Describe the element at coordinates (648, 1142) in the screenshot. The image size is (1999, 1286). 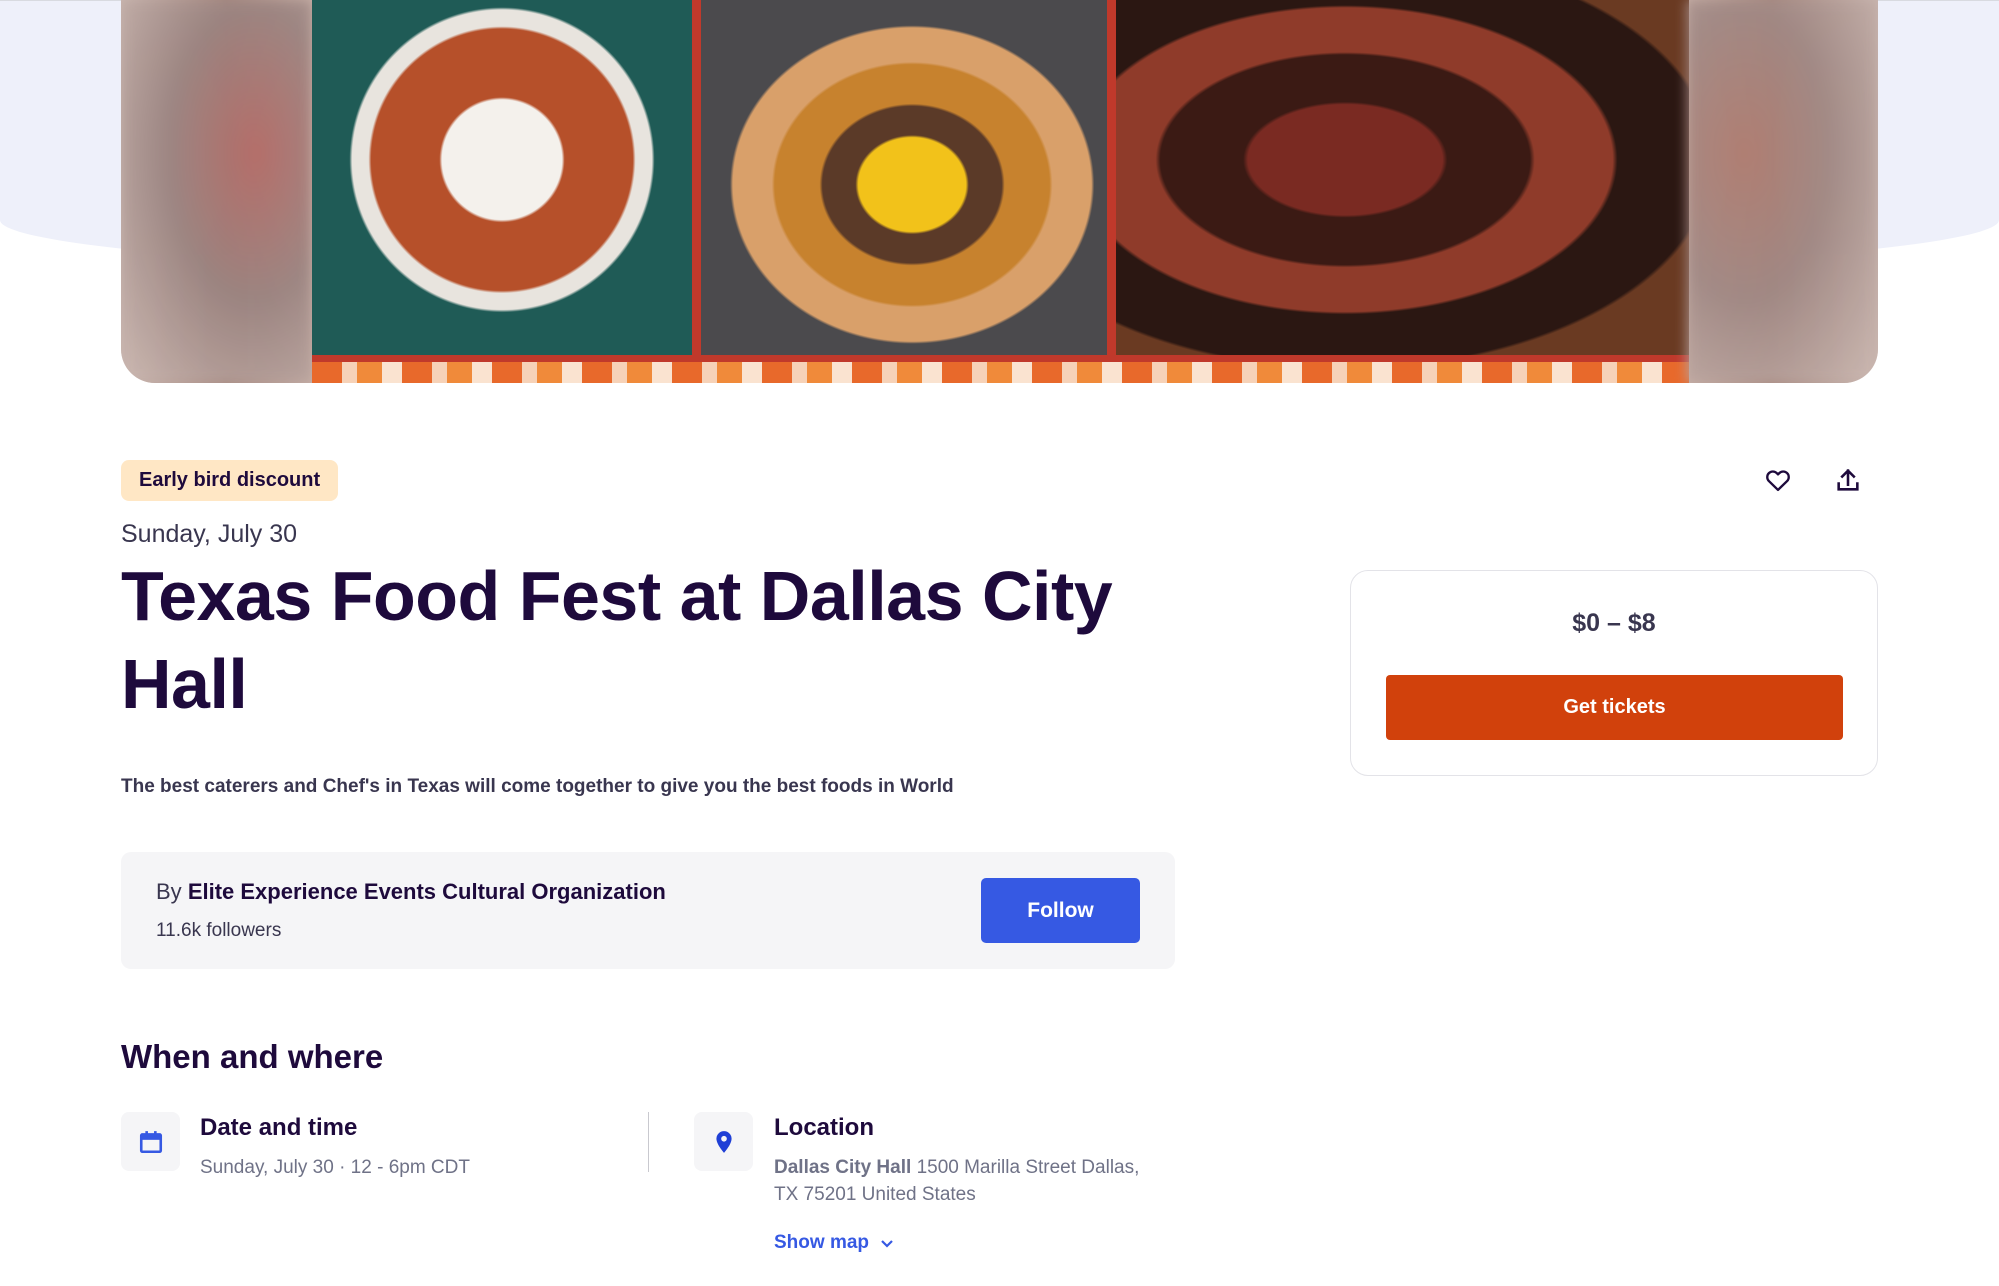
I see `info-divider` at that location.